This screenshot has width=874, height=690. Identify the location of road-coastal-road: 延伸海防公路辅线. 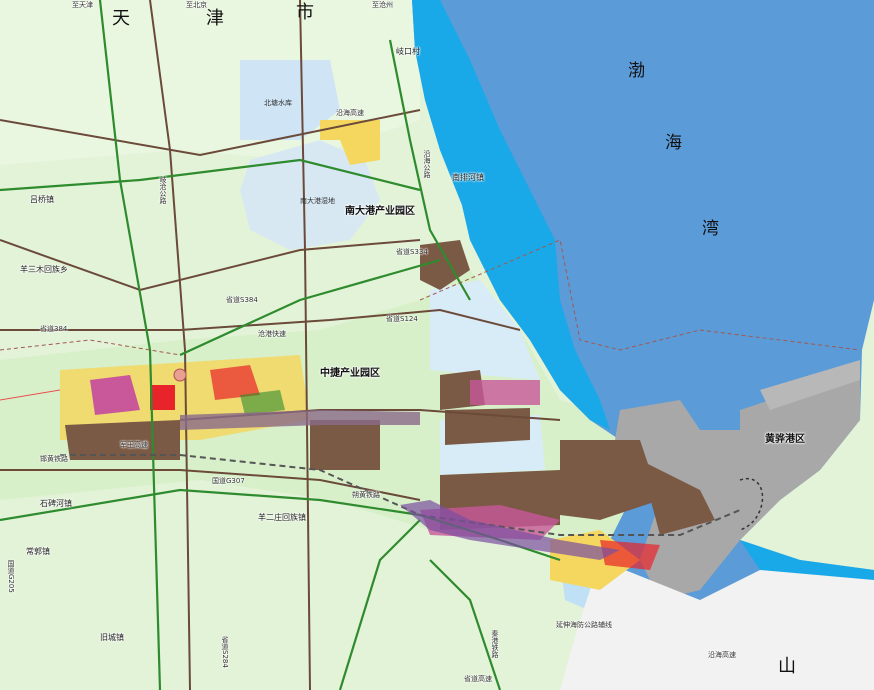
(584, 625).